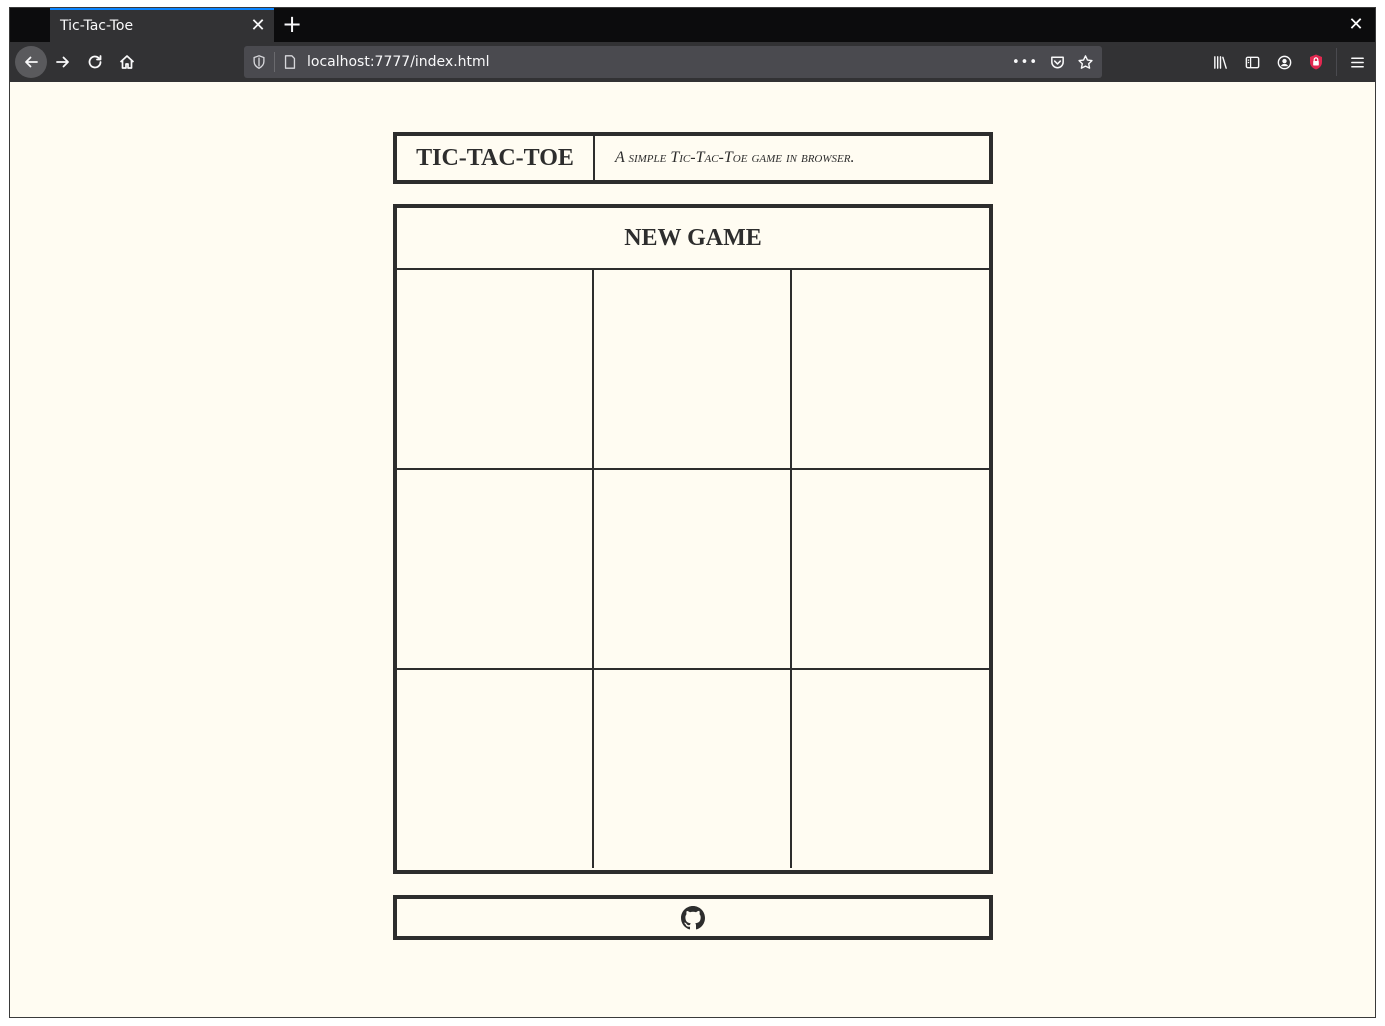  I want to click on page-info-icon, so click(290, 62).